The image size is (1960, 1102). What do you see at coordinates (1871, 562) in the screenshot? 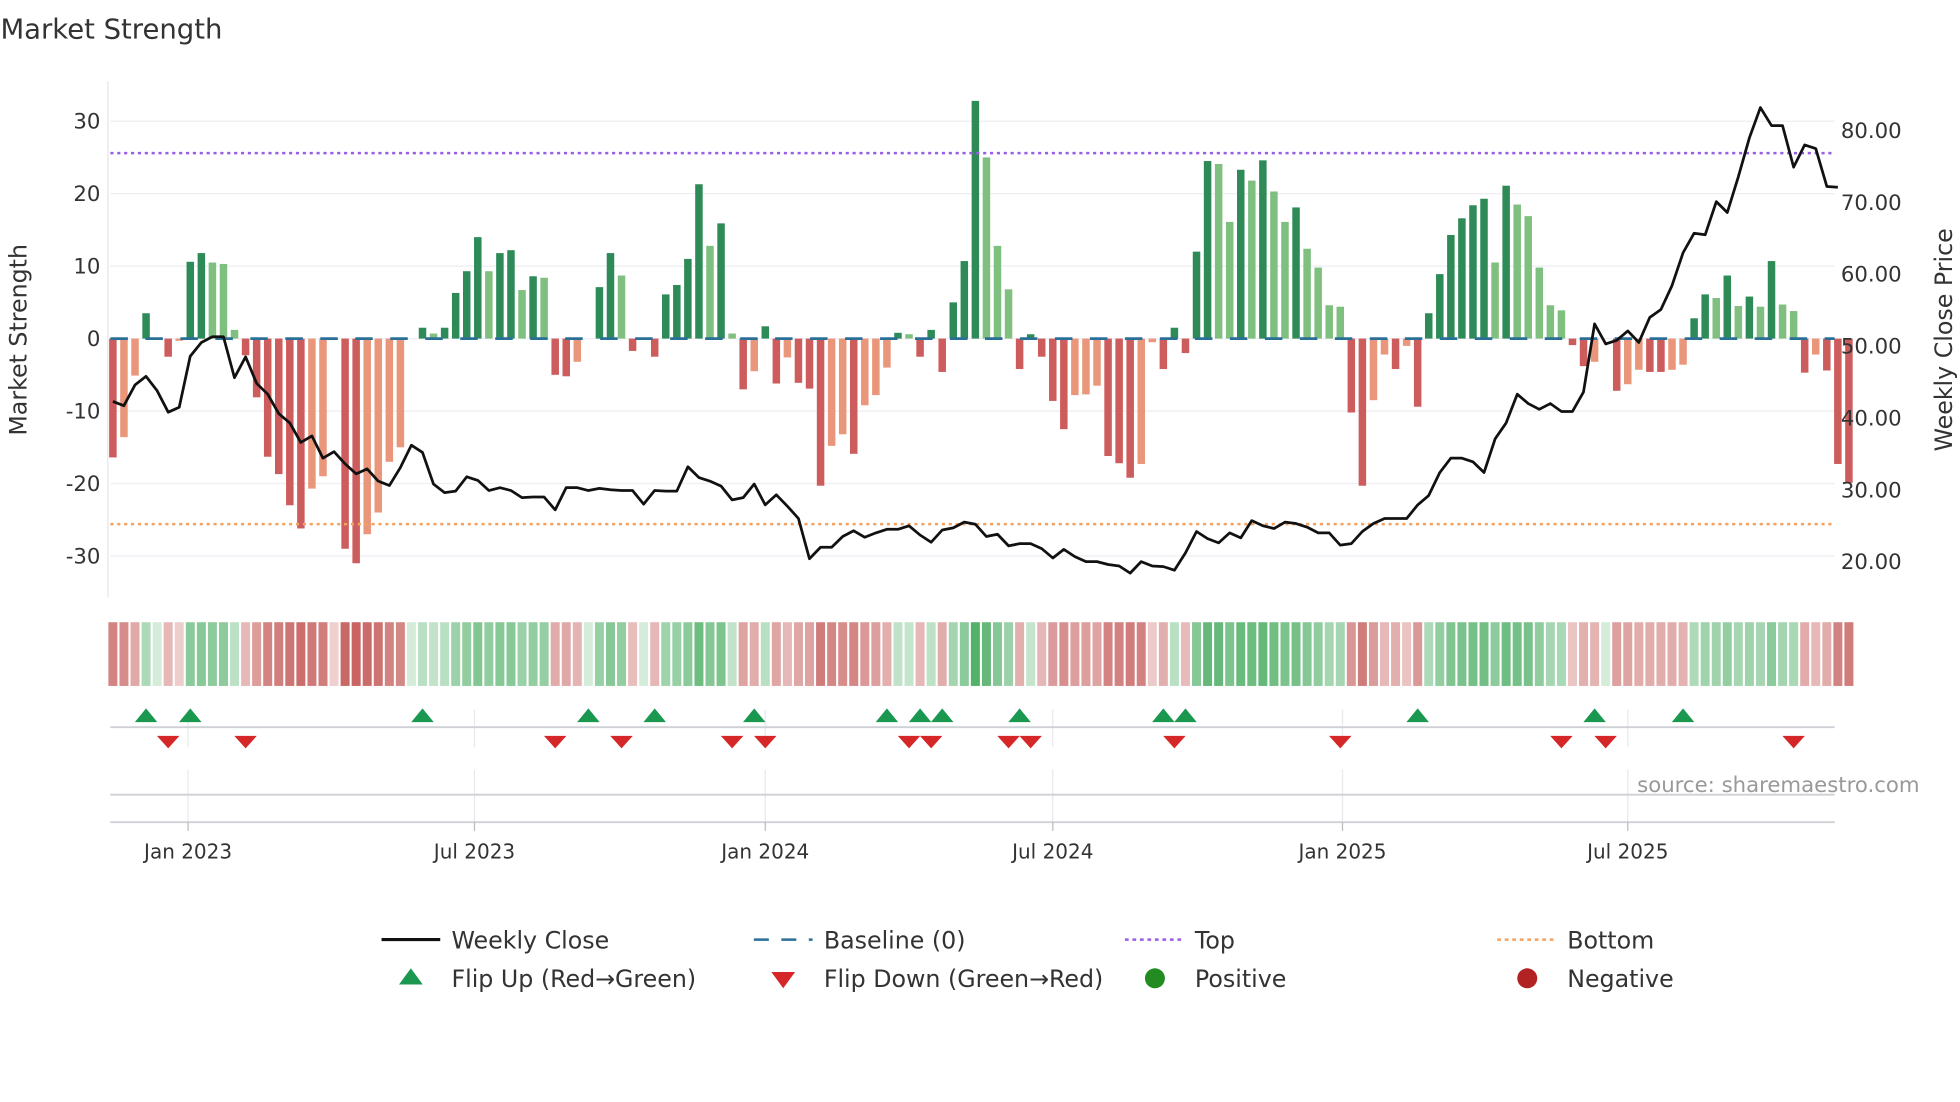
I see `y2-tick-label: 20.00` at bounding box center [1871, 562].